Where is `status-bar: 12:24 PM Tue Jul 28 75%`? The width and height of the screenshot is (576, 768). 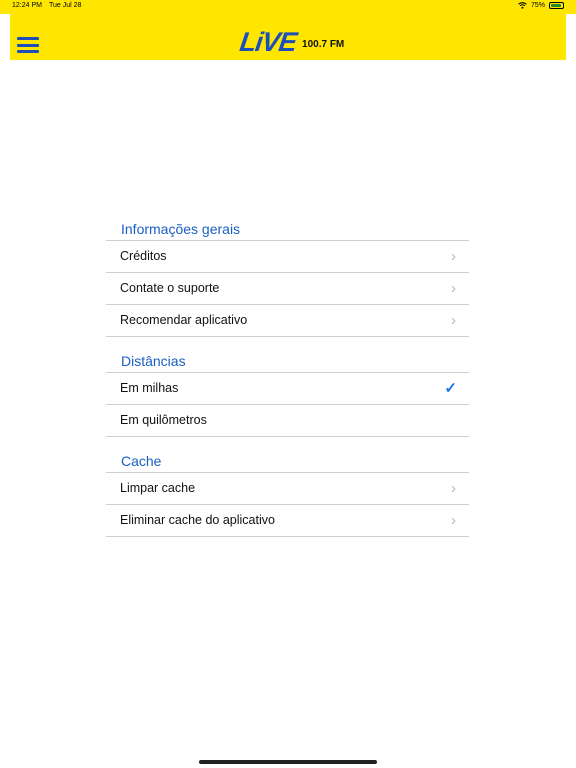 status-bar: 12:24 PM Tue Jul 28 75% is located at coordinates (288, 7).